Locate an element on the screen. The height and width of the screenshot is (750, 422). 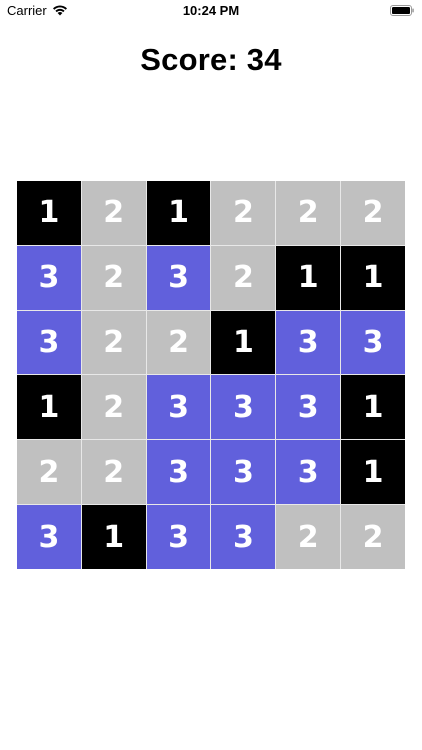
tile-r3-c3: 2 is located at coordinates (178, 342).